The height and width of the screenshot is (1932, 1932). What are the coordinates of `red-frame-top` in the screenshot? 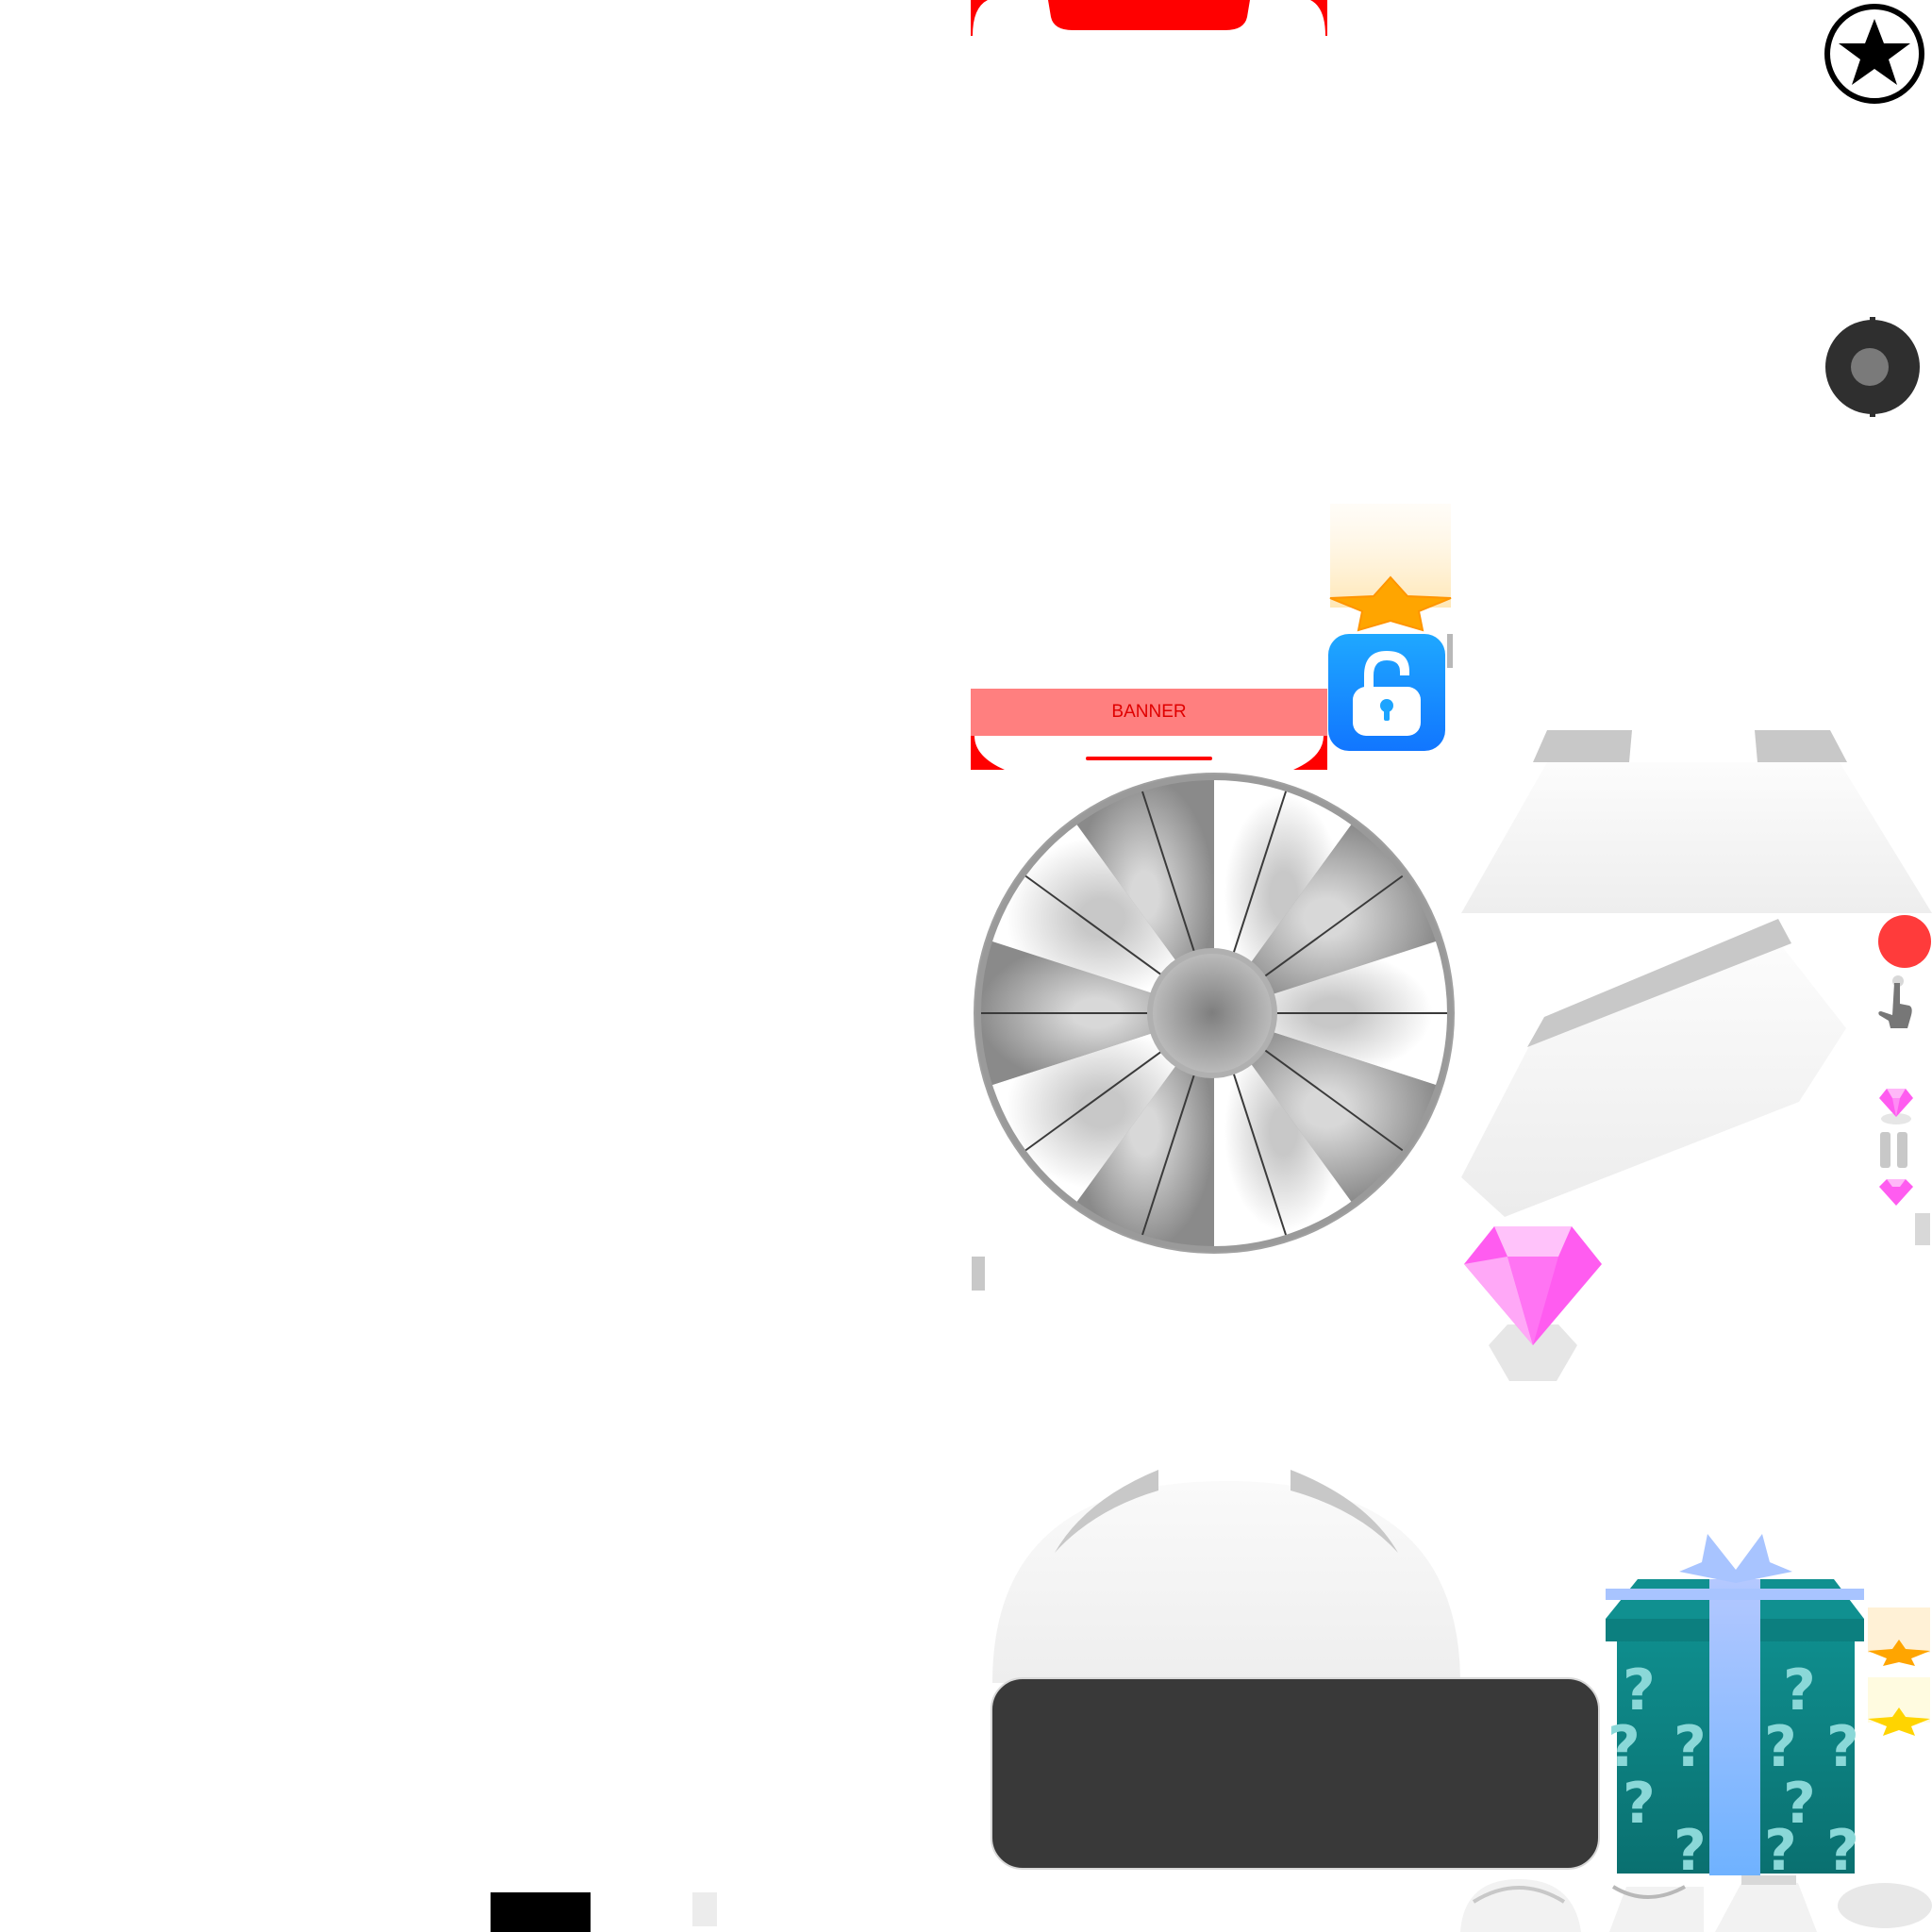 It's located at (1149, 18).